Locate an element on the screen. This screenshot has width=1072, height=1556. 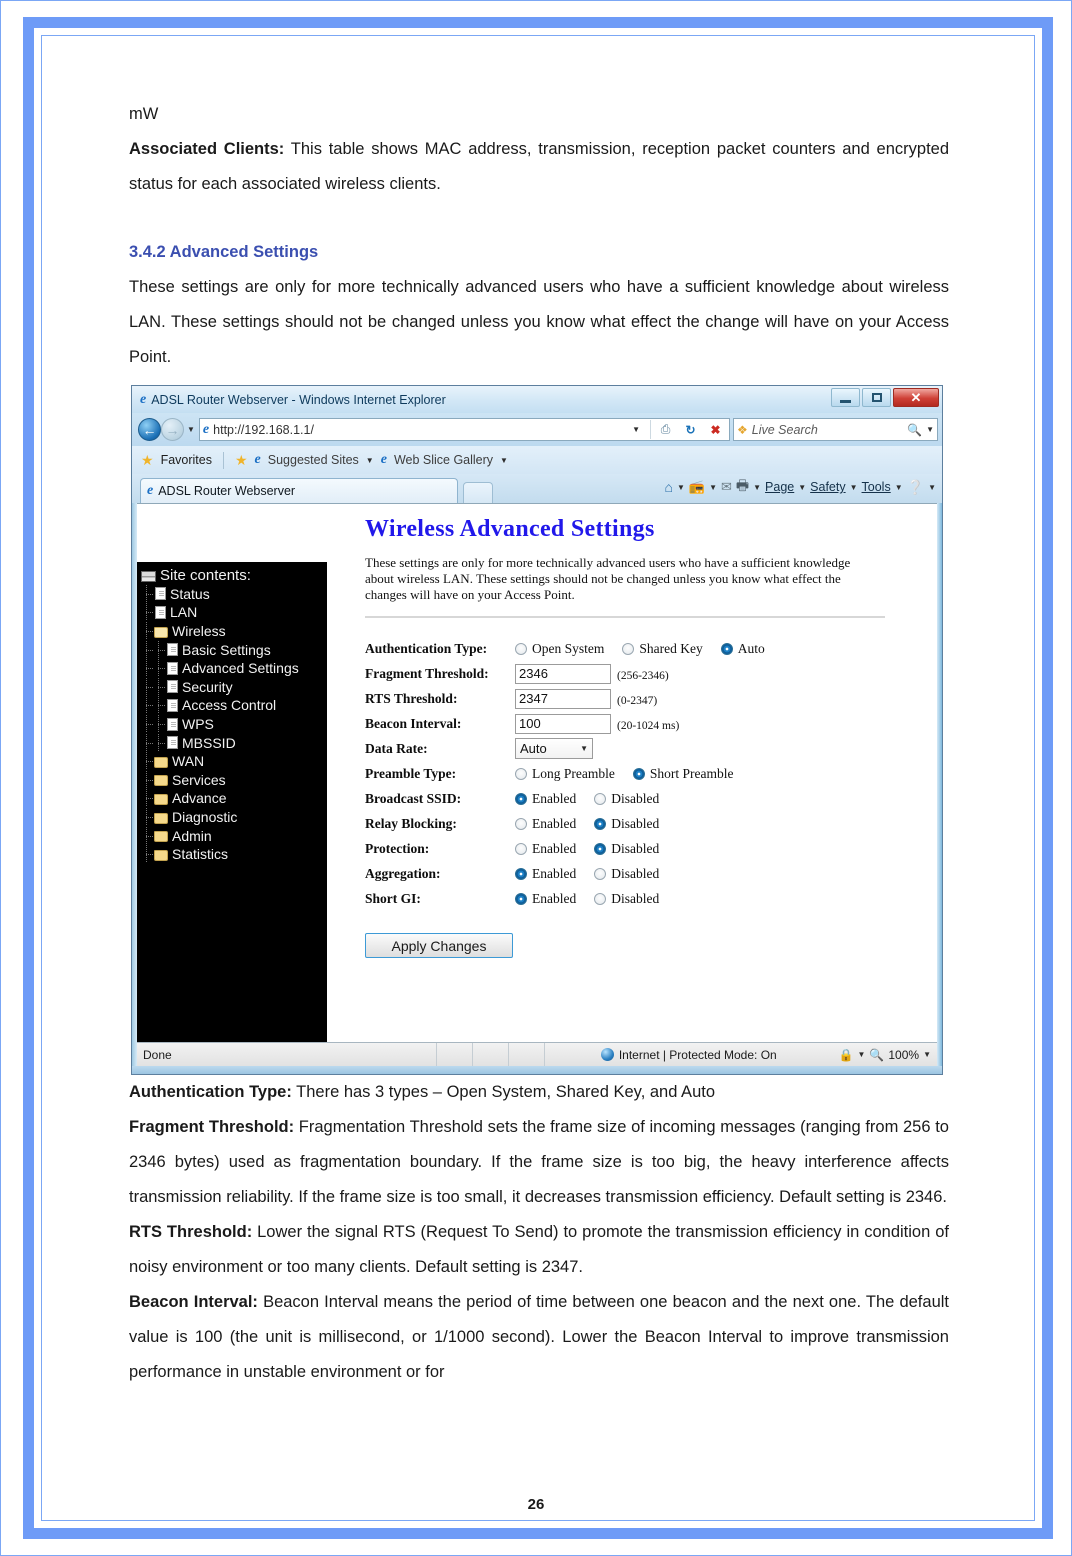
address-chevron-down-icon: ▼ is located at coordinates (636, 429).